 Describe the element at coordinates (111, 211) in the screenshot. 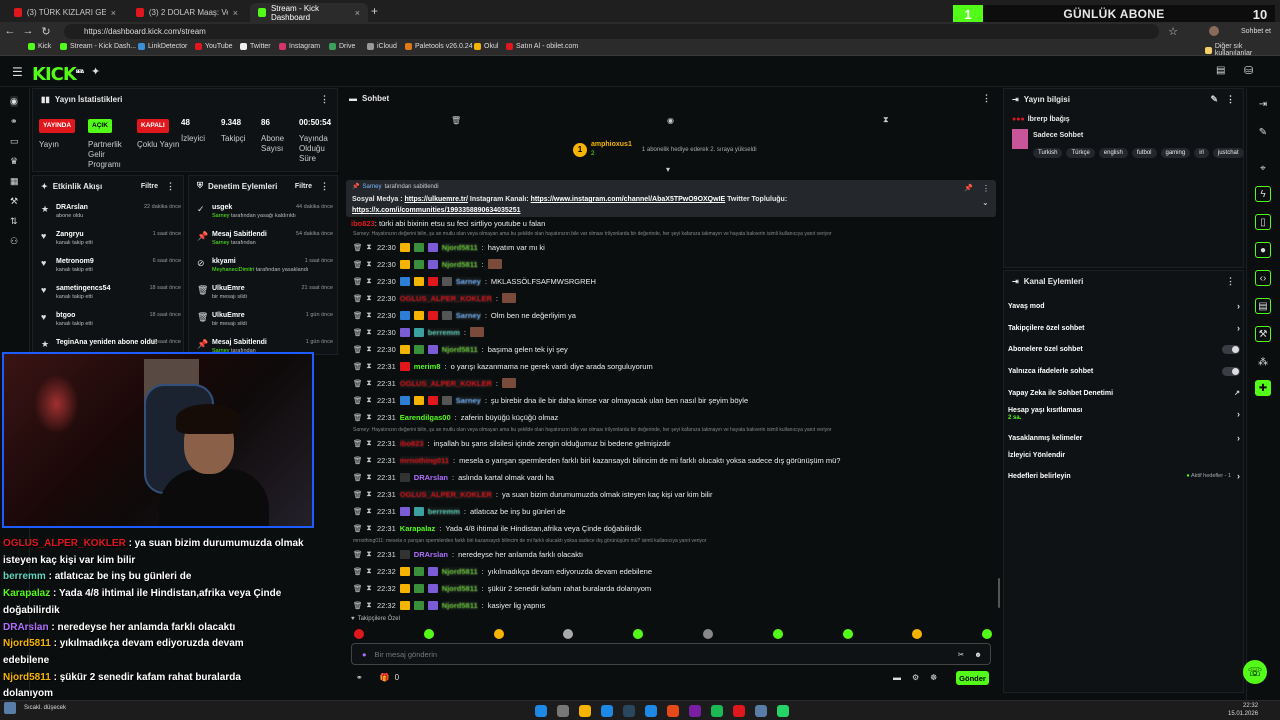

I see `activity-item: ★ DRArslan abone oldu 22 dakika önce` at that location.